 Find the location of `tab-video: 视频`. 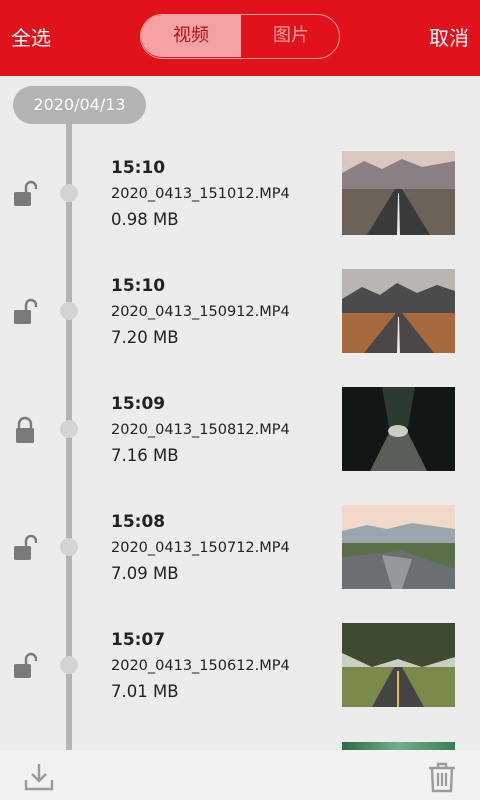

tab-video: 视频 is located at coordinates (191, 36).